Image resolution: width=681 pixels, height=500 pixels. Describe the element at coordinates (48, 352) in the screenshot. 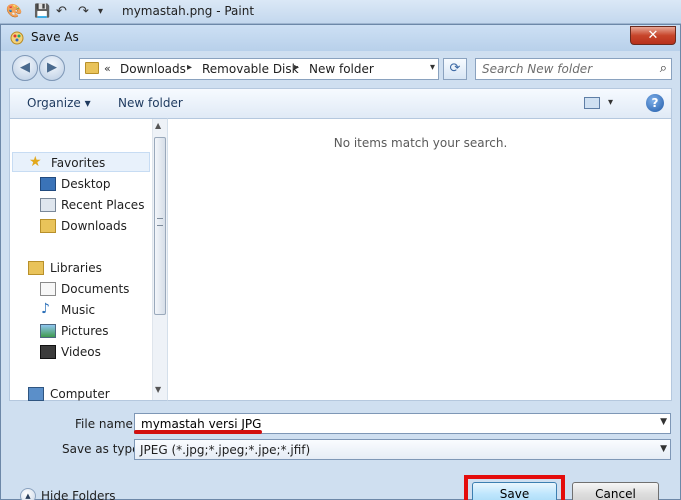

I see `videos-icon` at that location.